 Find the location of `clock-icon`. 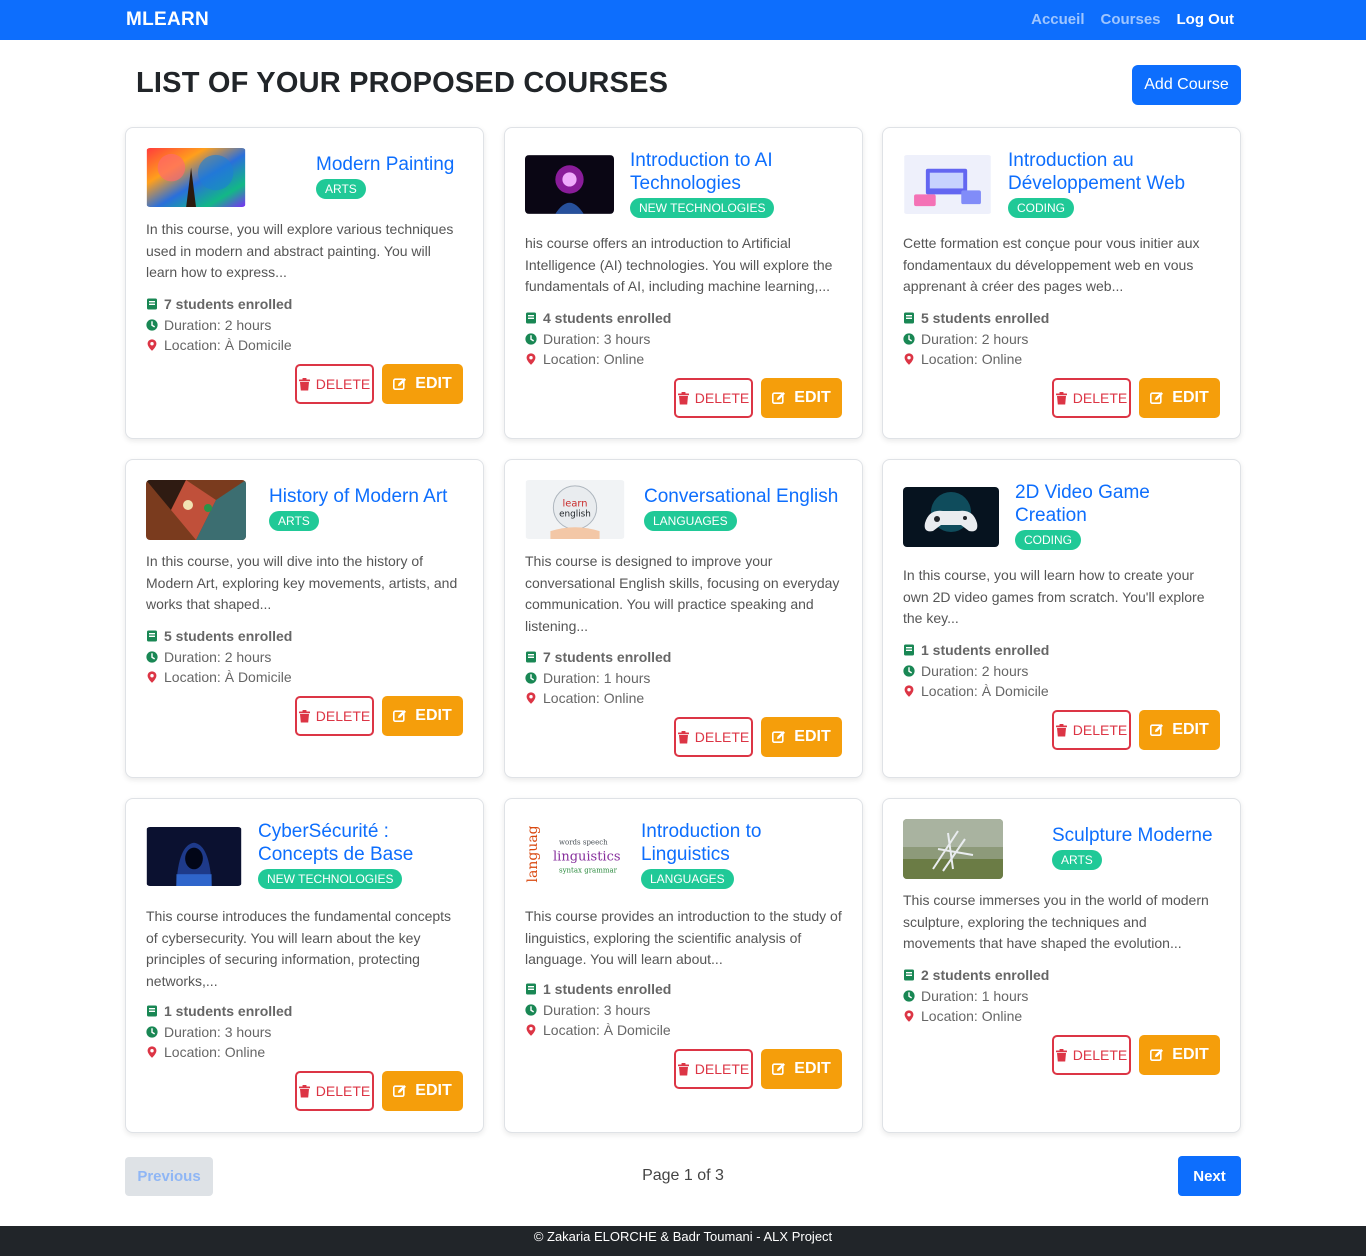

clock-icon is located at coordinates (152, 657).